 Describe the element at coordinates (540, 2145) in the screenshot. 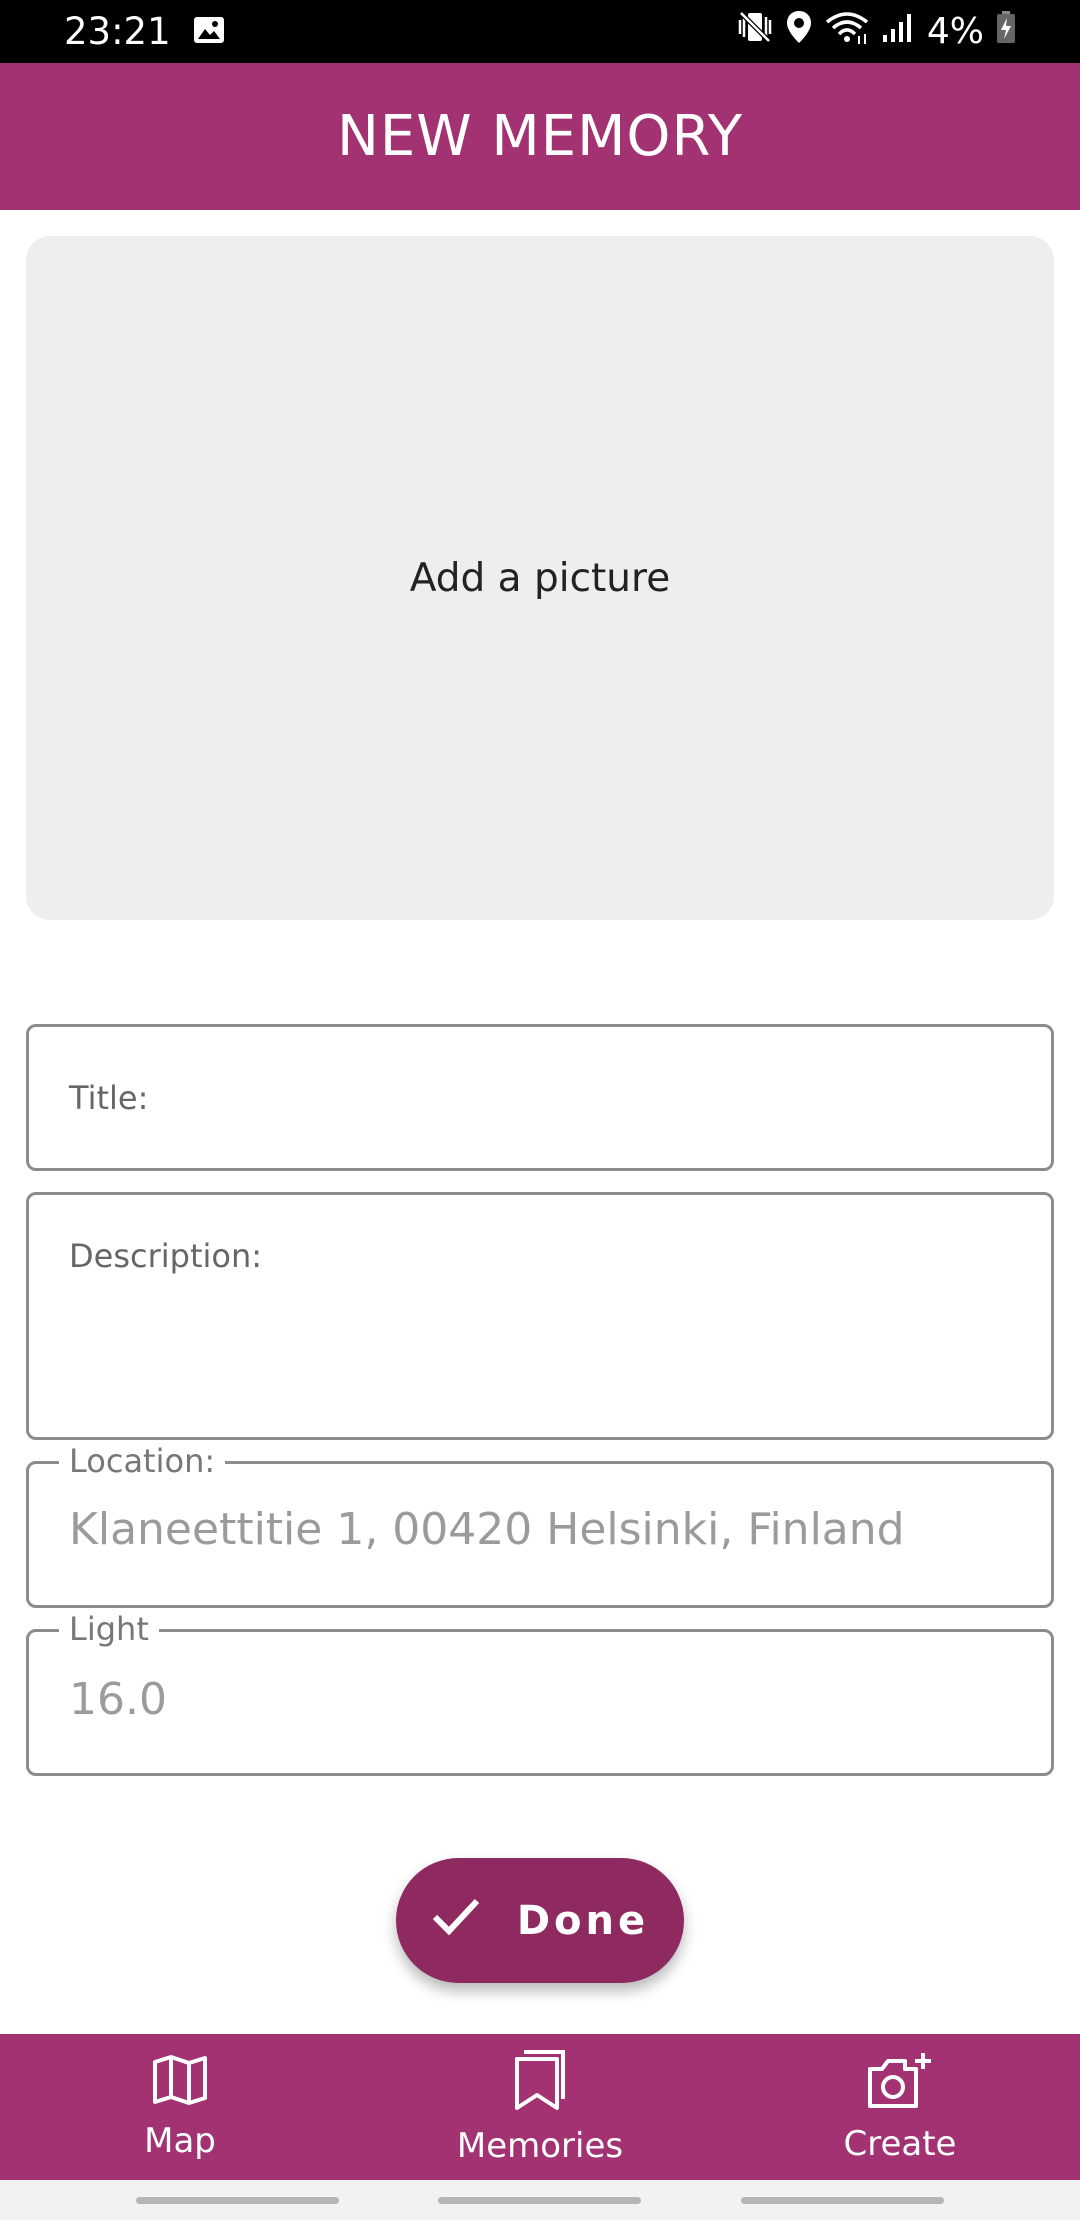

I see `nav-item-memories-label: Memories` at that location.